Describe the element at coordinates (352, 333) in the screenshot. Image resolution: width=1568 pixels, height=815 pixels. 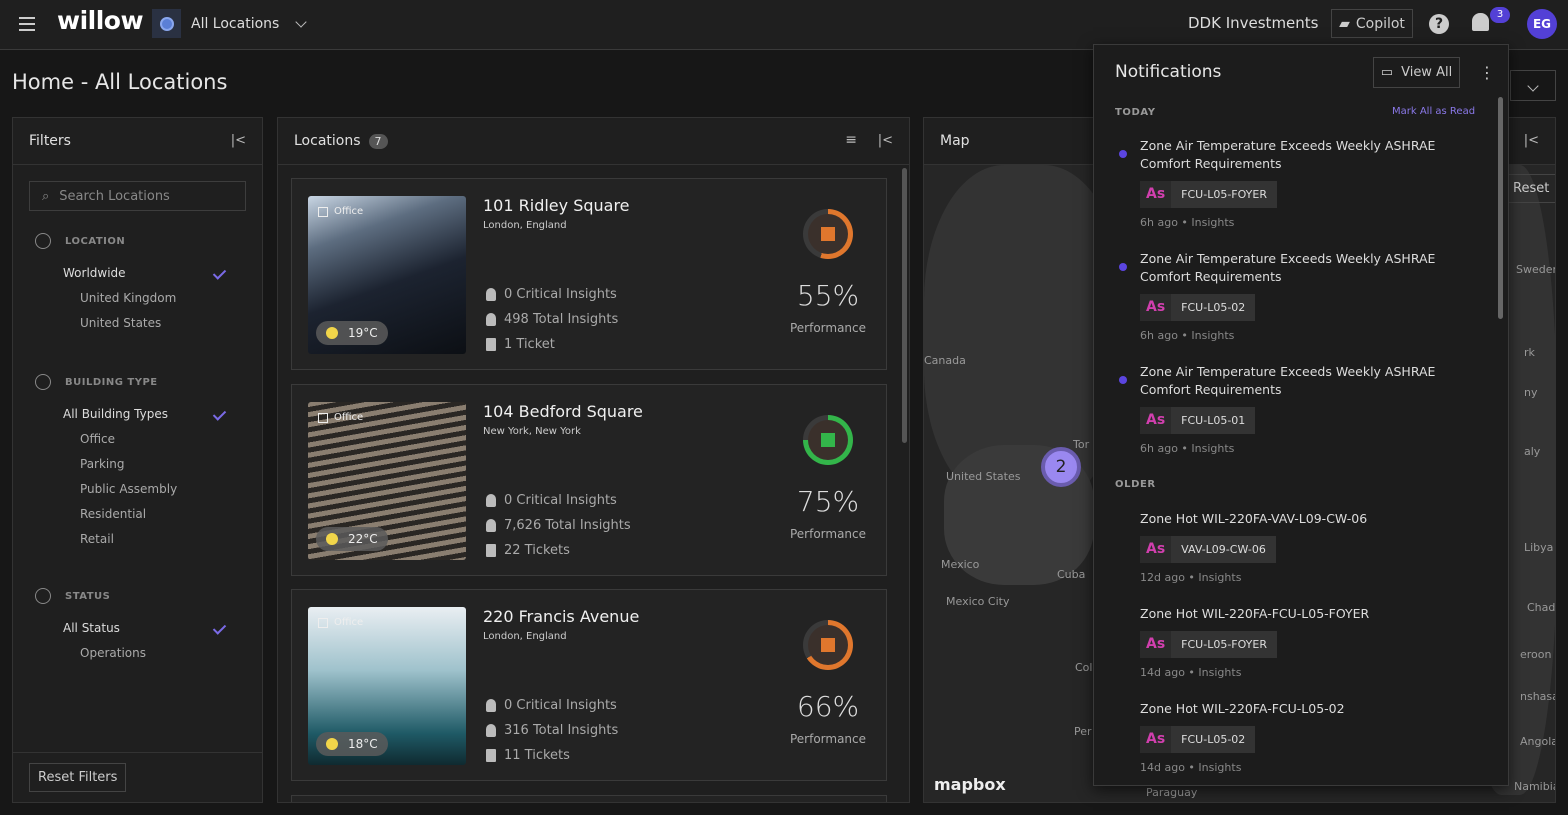
I see `weather-badge: 19°C` at that location.